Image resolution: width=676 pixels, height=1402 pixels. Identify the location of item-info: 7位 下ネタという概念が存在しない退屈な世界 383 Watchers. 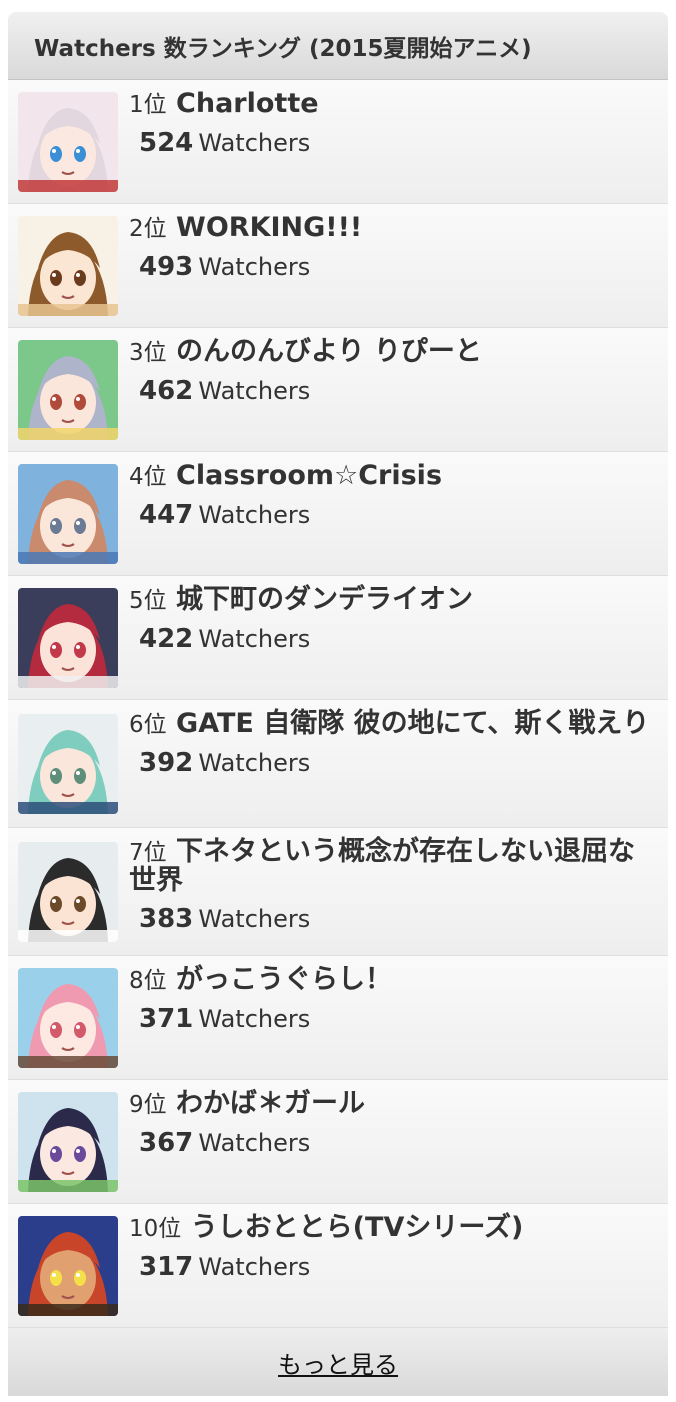
(394, 888).